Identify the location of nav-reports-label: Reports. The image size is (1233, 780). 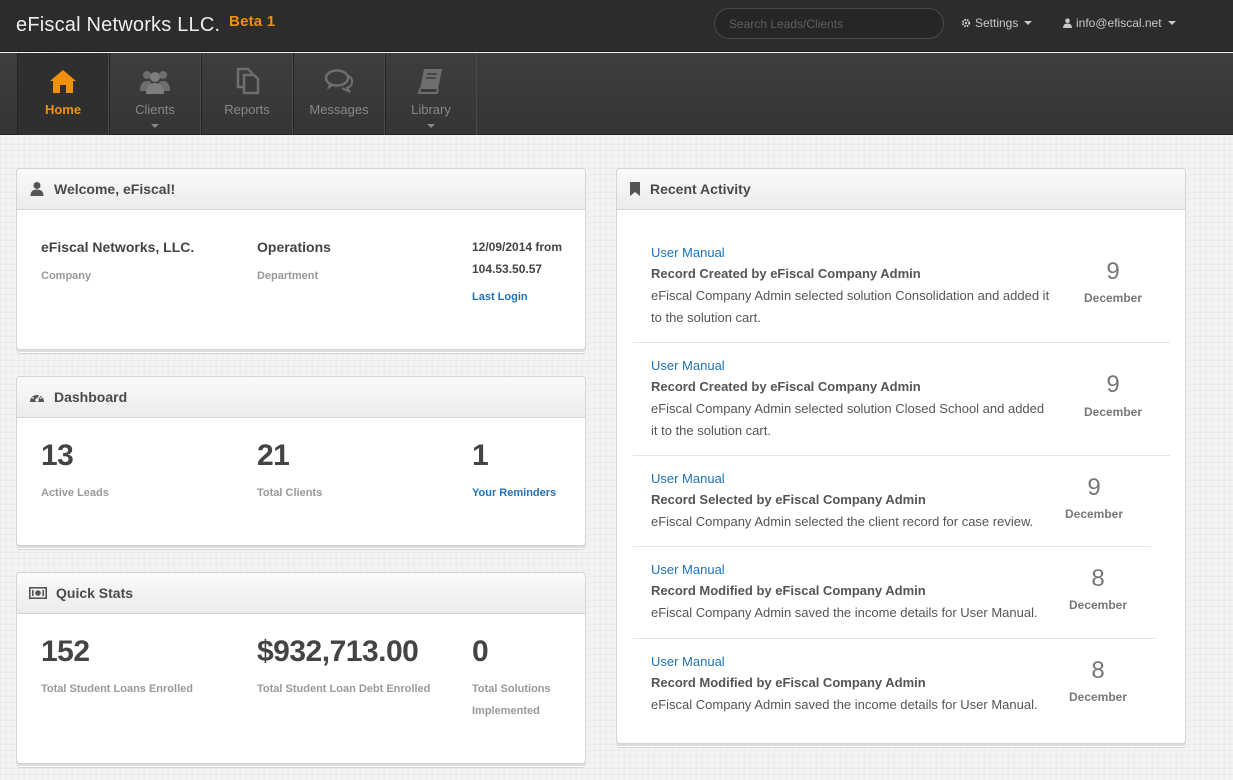
(247, 109).